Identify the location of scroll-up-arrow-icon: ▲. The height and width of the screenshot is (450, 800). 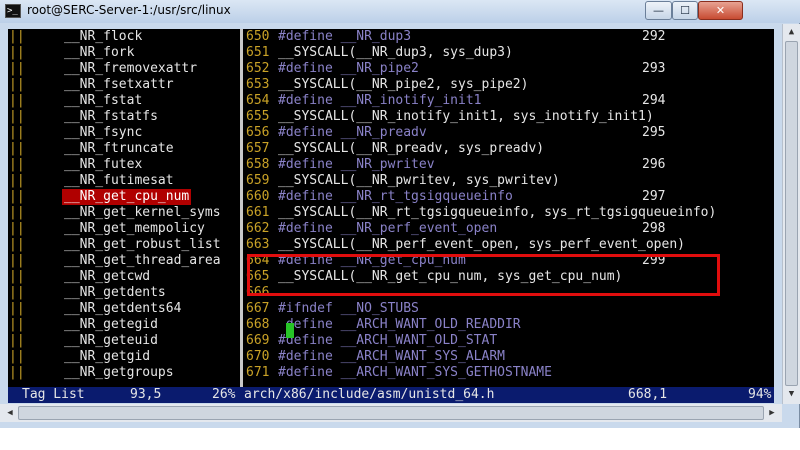
(791, 32).